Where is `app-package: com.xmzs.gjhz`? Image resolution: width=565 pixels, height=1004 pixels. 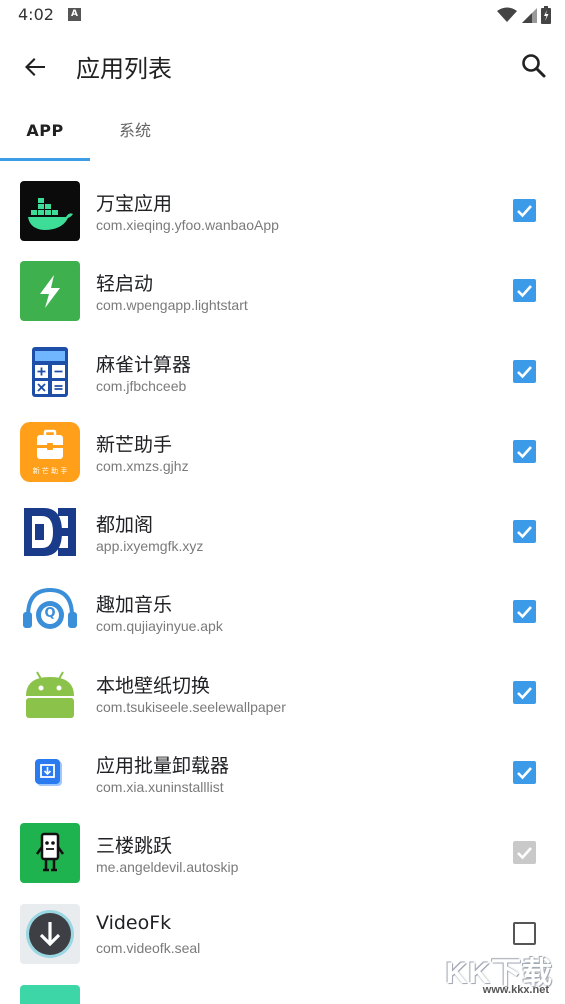
app-package: com.xmzs.gjhz is located at coordinates (142, 465).